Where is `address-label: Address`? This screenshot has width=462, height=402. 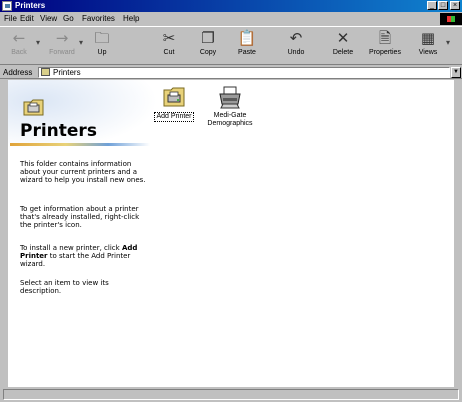
address-label: Address is located at coordinates (18, 72).